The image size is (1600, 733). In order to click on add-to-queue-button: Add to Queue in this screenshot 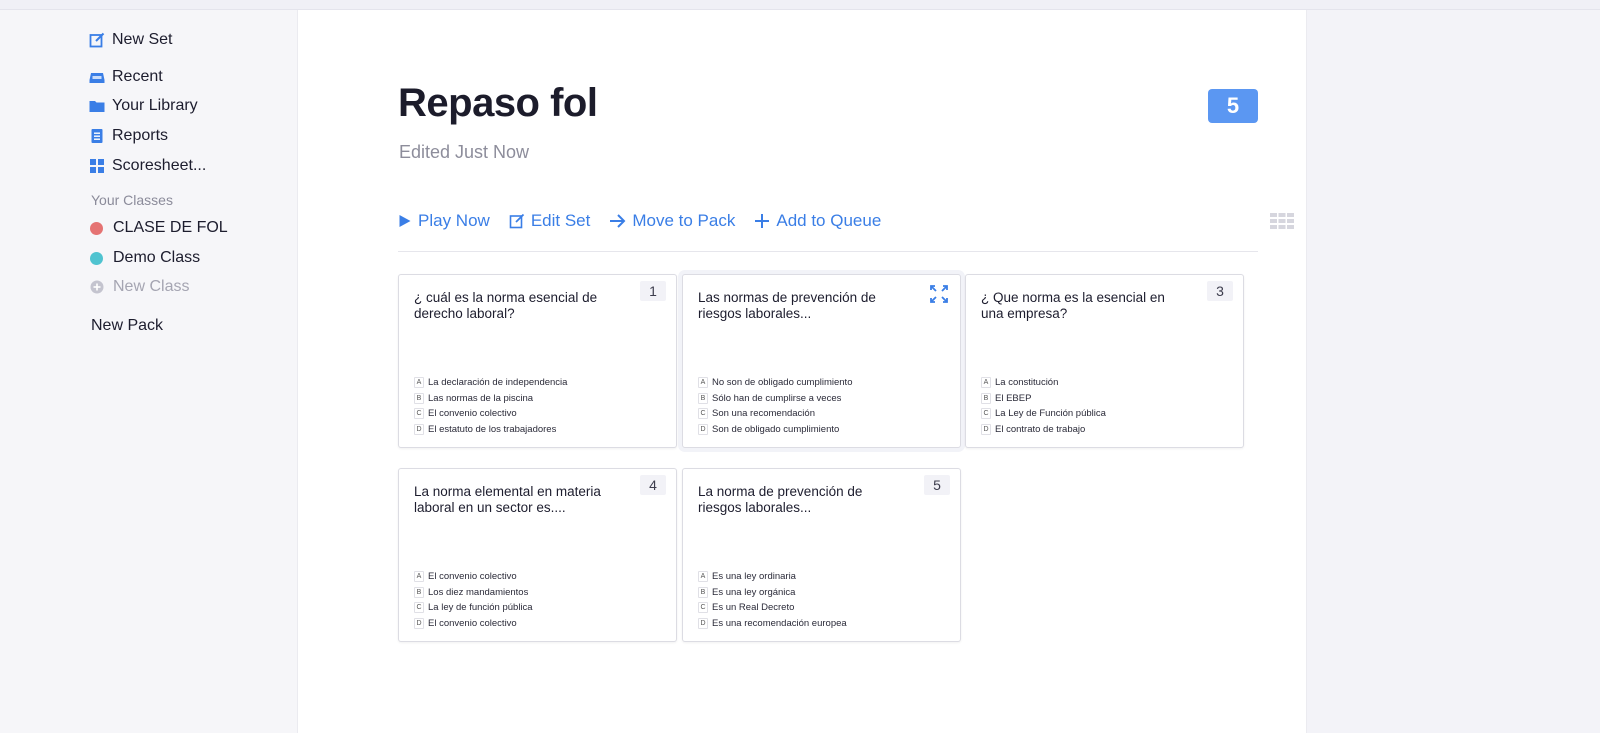, I will do `click(817, 221)`.